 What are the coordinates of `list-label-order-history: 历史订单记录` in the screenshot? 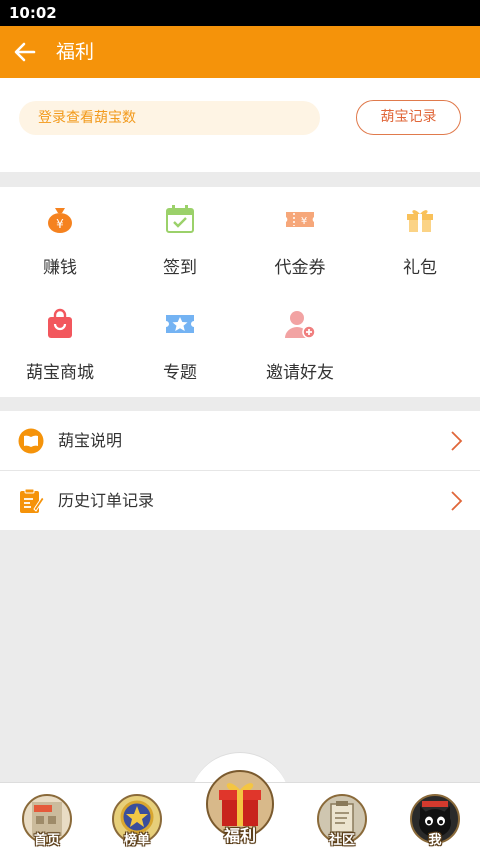 It's located at (106, 500).